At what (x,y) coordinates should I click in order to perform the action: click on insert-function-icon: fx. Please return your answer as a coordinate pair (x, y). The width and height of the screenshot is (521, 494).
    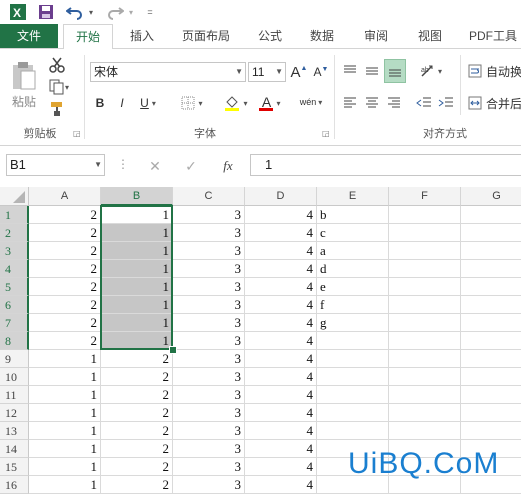
    Looking at the image, I should click on (228, 166).